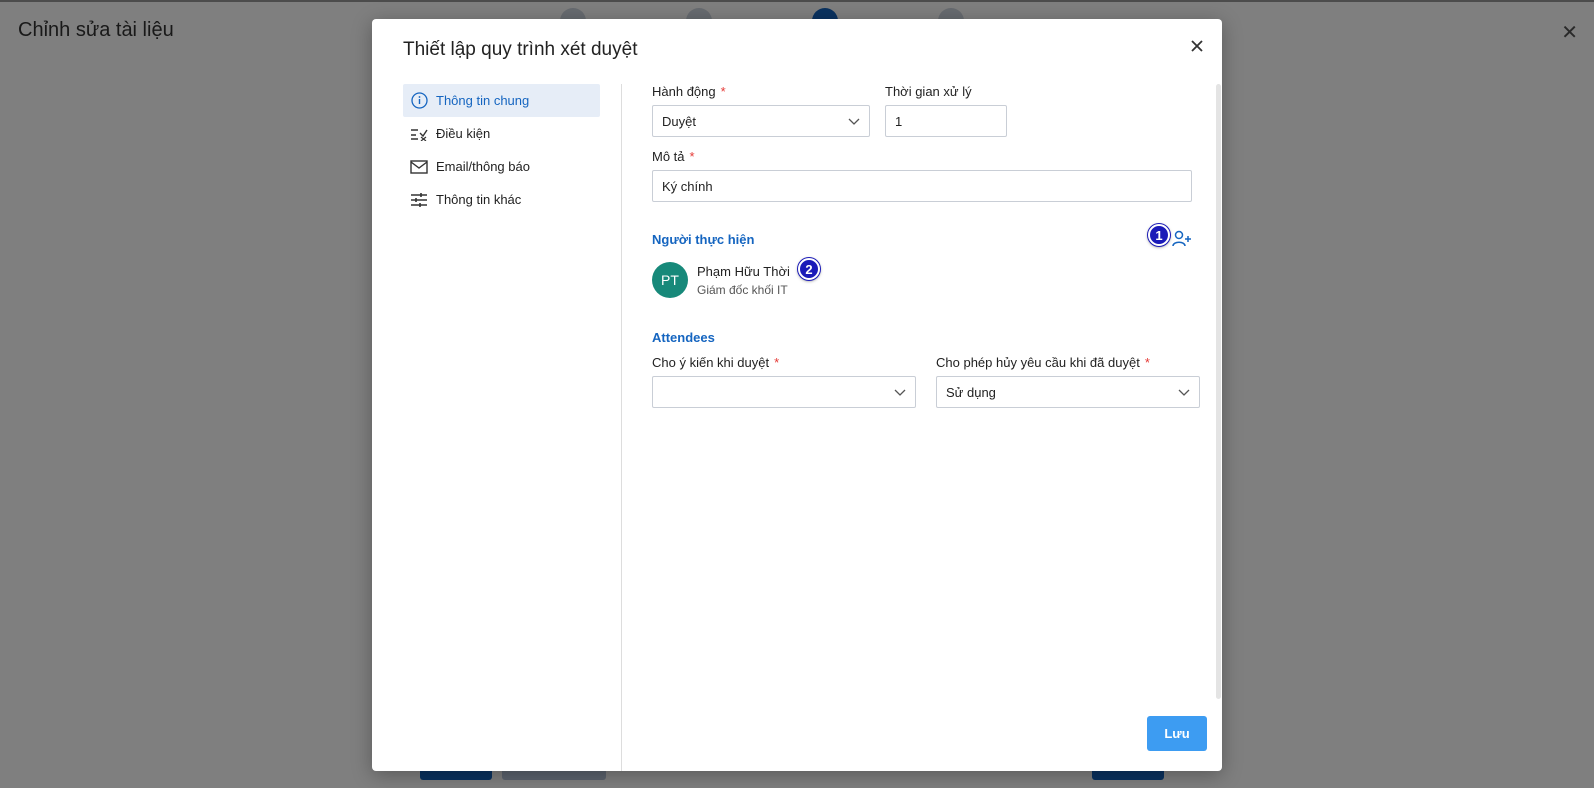 The width and height of the screenshot is (1594, 788). I want to click on sidebar-item-general-info: Thông tin chung, so click(501, 100).